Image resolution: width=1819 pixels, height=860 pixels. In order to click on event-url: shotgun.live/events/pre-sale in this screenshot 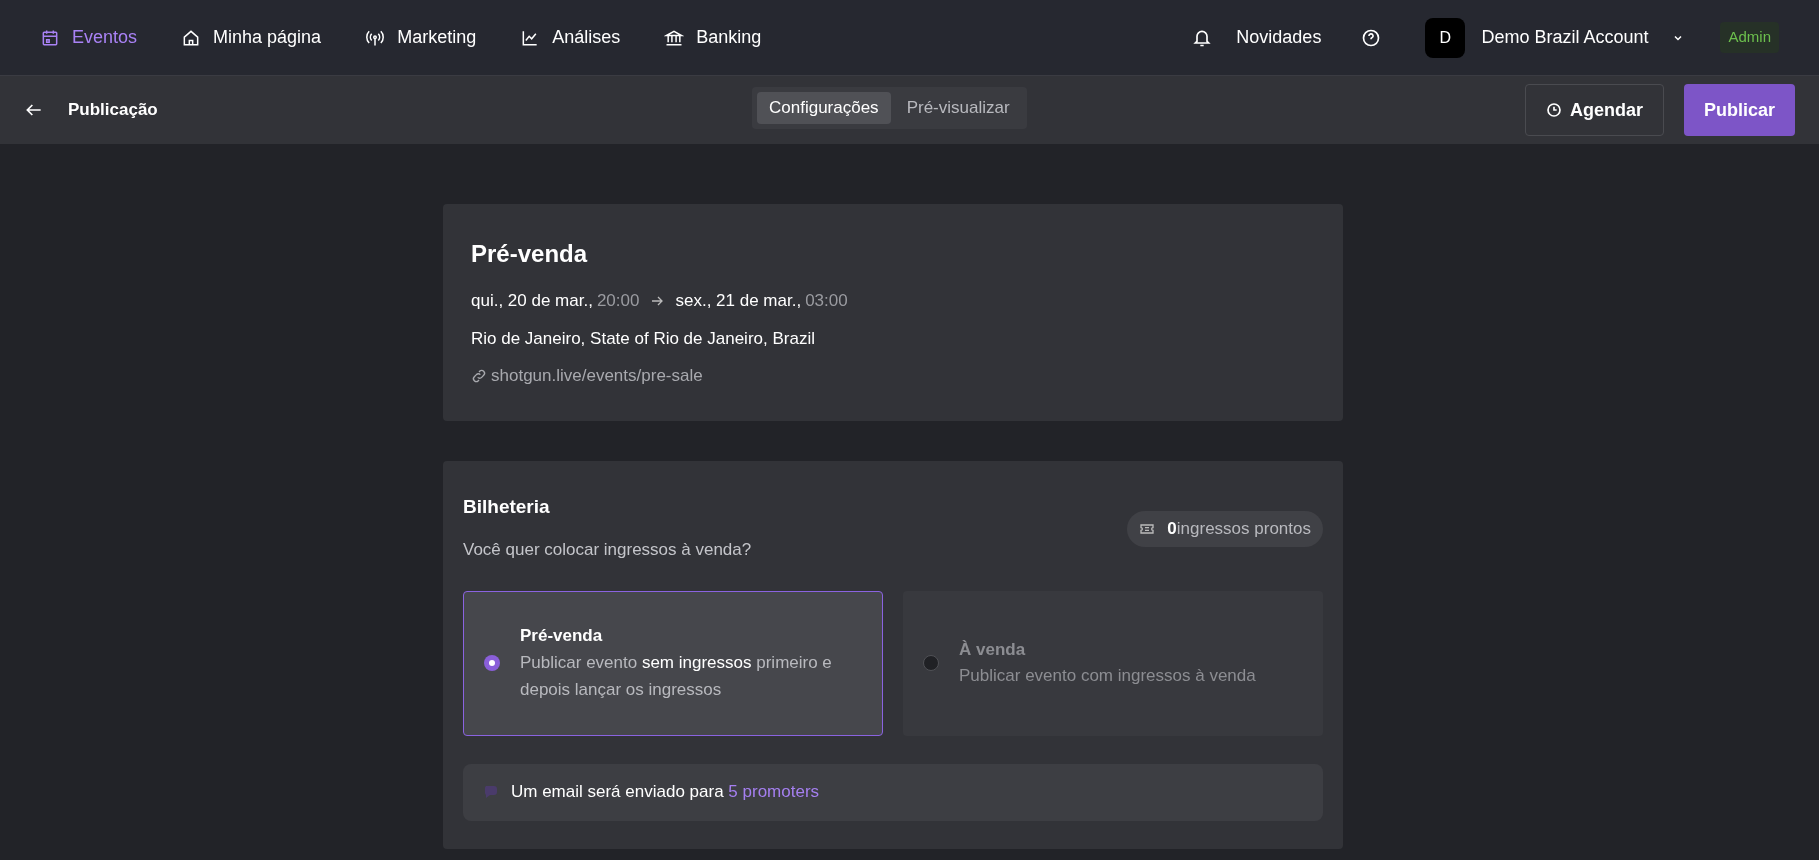, I will do `click(597, 376)`.